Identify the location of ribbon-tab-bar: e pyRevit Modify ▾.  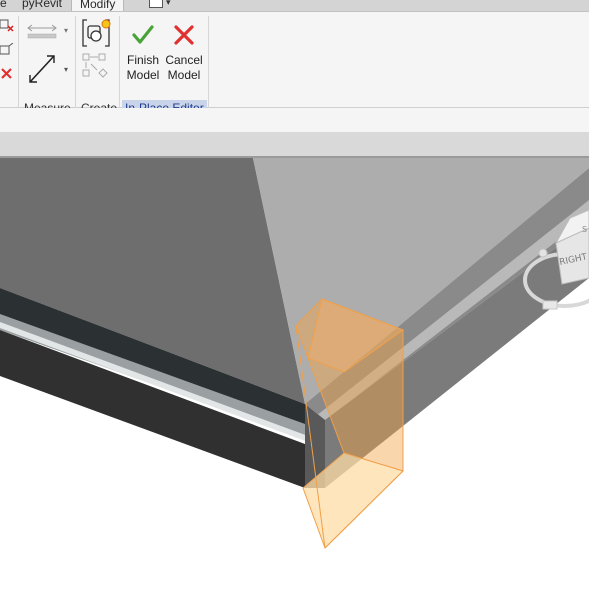
(294, 6).